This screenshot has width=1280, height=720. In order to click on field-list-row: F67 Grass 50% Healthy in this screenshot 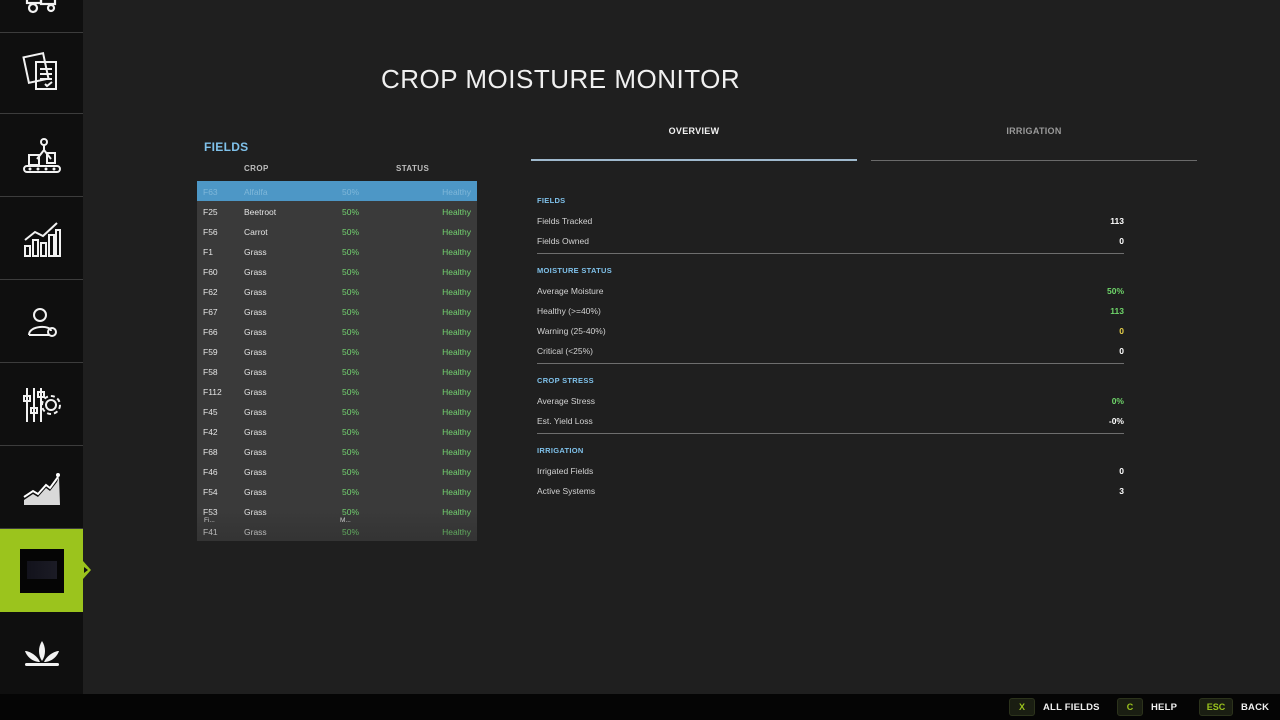, I will do `click(337, 311)`.